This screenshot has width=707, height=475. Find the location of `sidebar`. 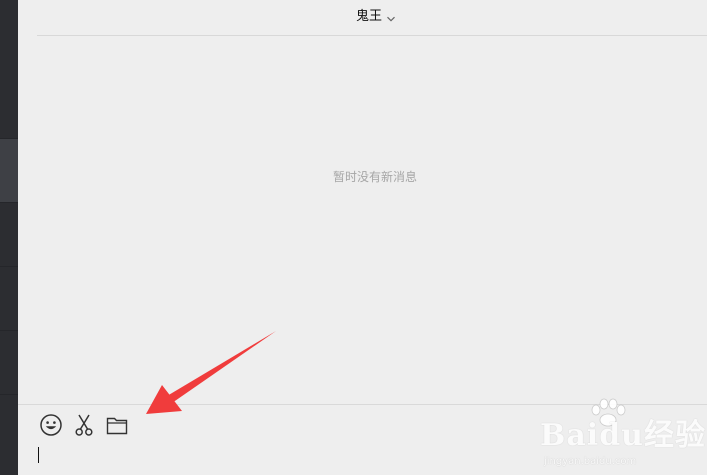

sidebar is located at coordinates (9, 237).